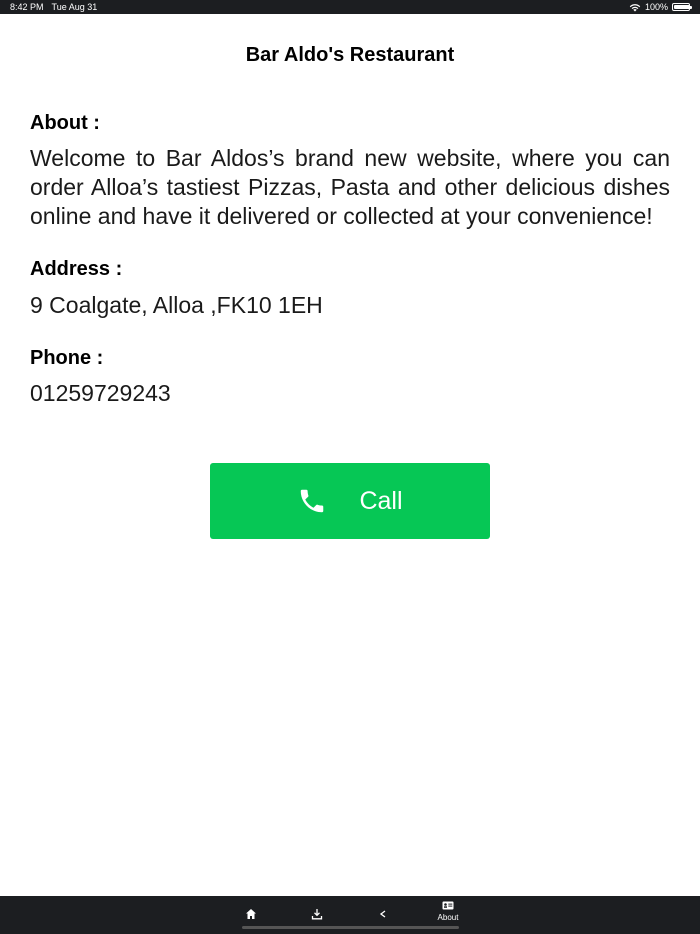 This screenshot has height=934, width=700. I want to click on address-text: 9 Coalgate, Alloa ,FK10 1EH, so click(176, 305).